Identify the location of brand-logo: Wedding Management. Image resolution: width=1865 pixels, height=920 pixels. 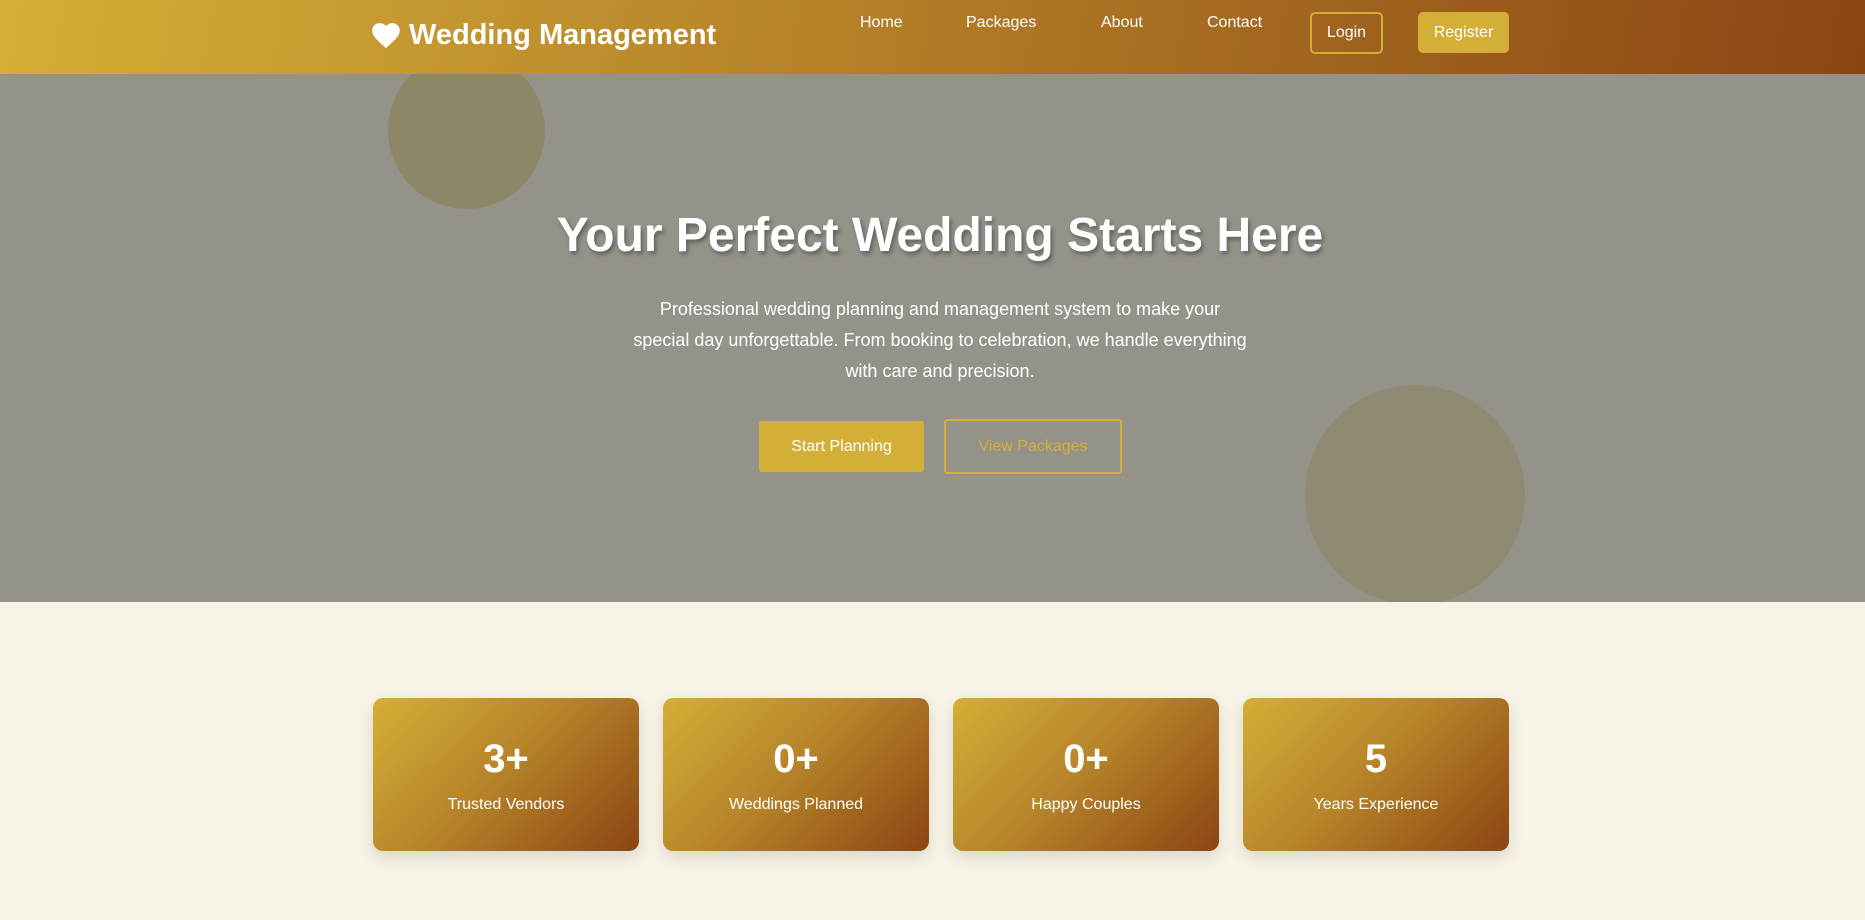
(543, 35).